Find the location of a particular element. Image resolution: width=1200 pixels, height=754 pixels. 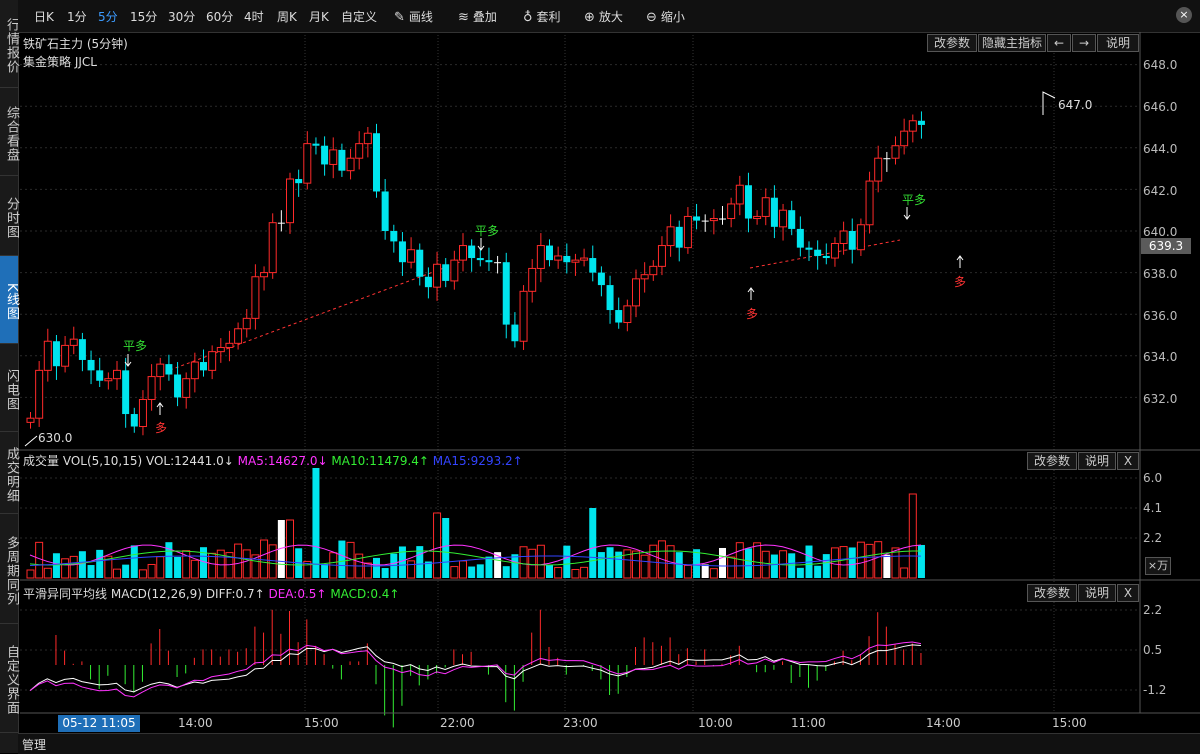

x-tick: 22:00 is located at coordinates (457, 723).